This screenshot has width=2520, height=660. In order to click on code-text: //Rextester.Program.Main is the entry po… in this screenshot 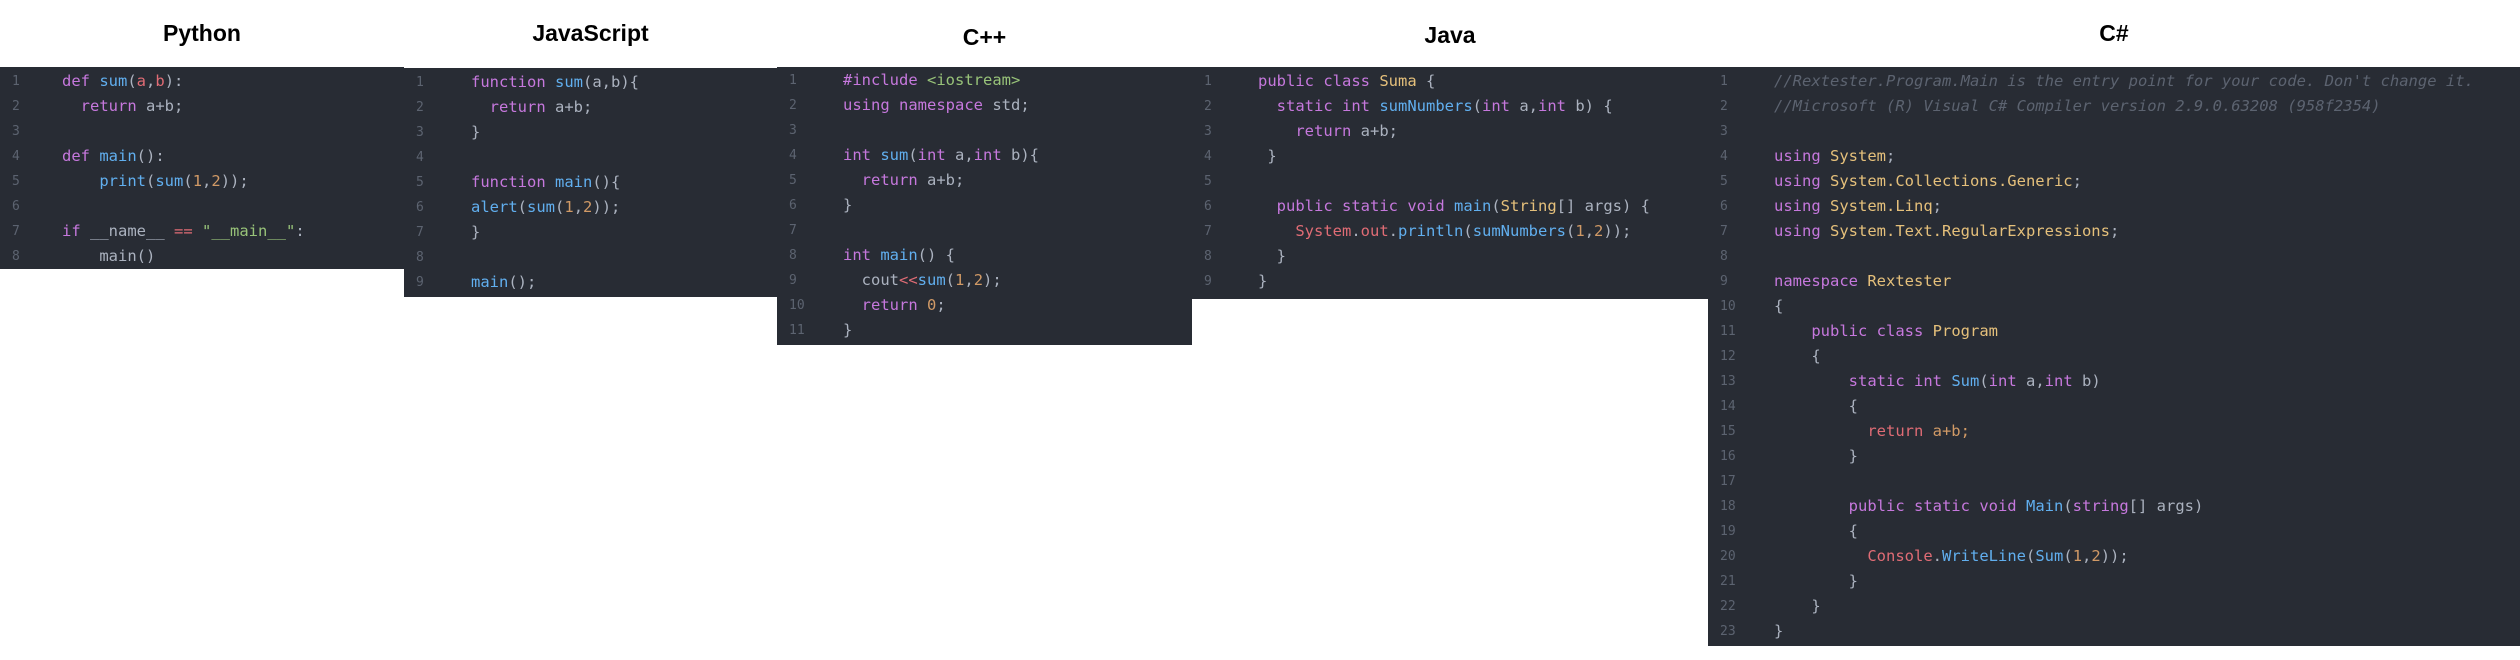, I will do `click(2124, 81)`.